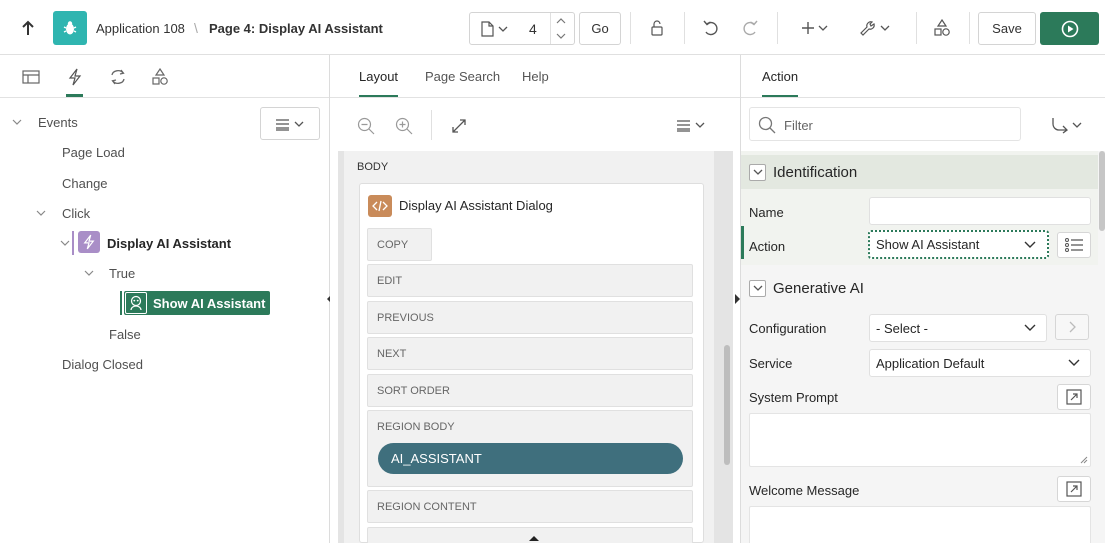 This screenshot has width=1105, height=543. What do you see at coordinates (522, 28) in the screenshot?
I see `page-selector: 4` at bounding box center [522, 28].